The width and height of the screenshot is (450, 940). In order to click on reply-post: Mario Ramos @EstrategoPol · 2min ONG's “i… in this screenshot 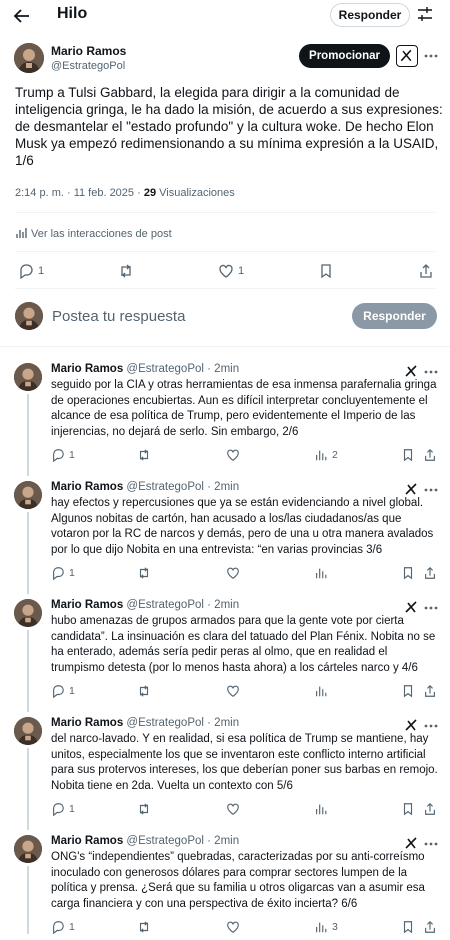, I will do `click(225, 887)`.